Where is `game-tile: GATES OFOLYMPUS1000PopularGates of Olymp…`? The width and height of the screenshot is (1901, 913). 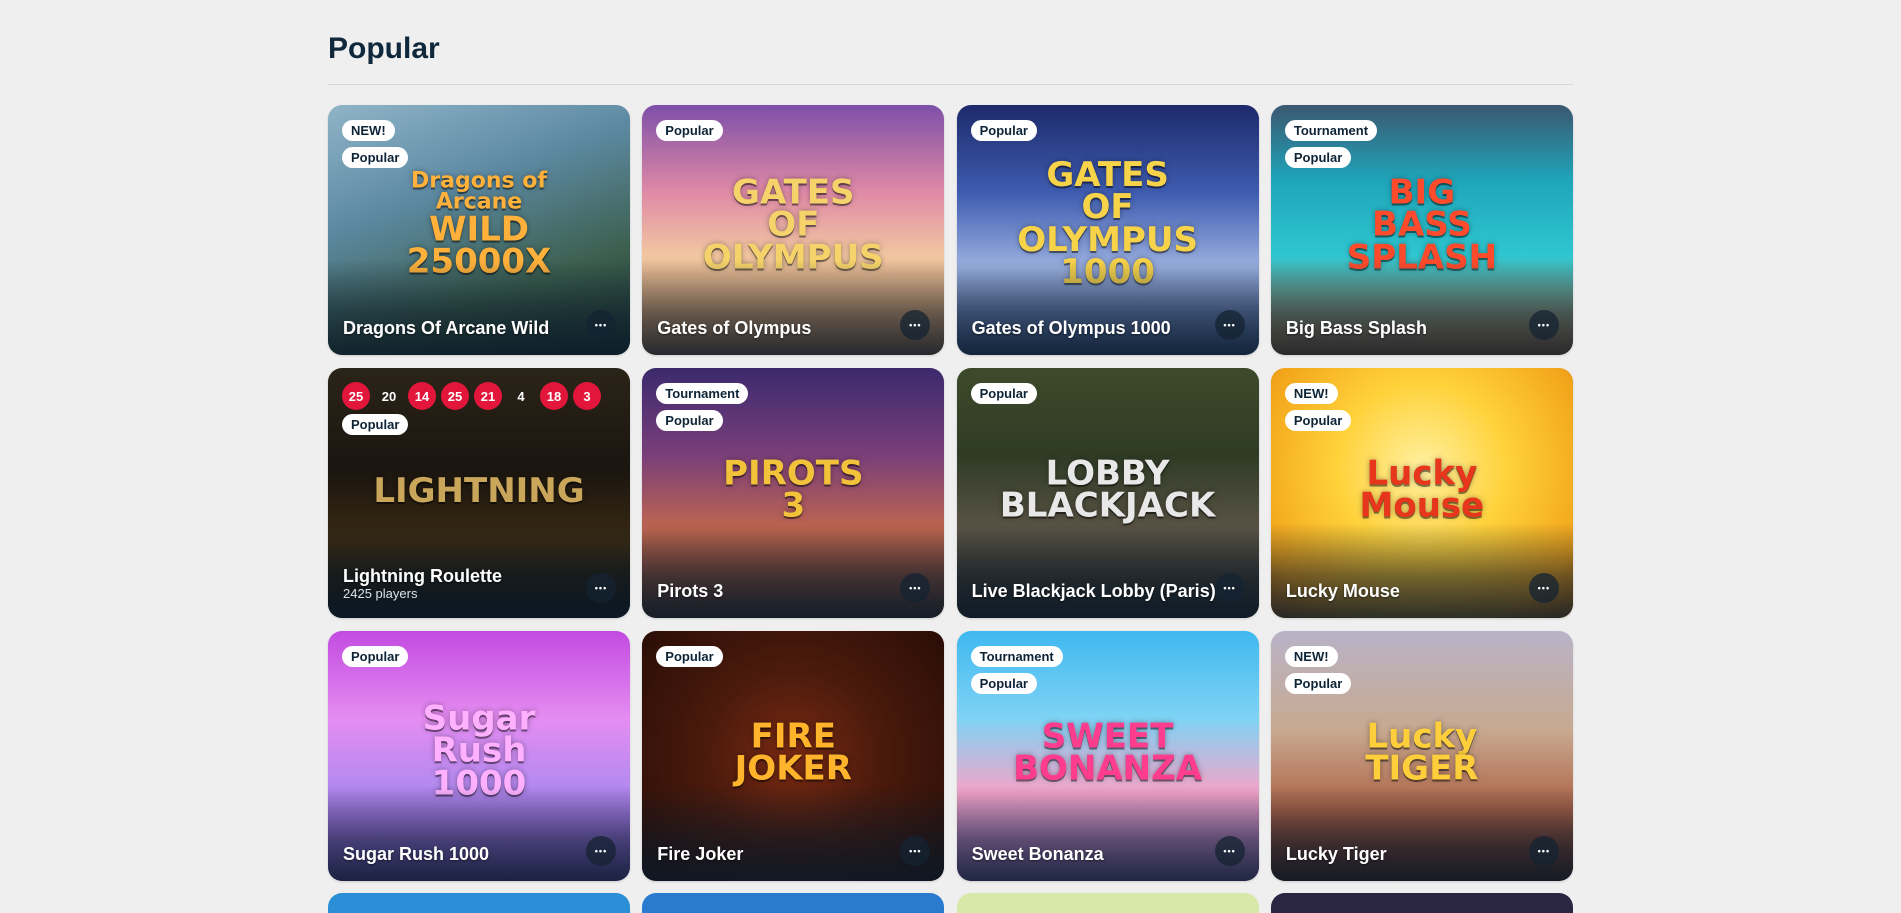 game-tile: GATES OFOLYMPUS1000PopularGates of Olymp… is located at coordinates (1107, 230).